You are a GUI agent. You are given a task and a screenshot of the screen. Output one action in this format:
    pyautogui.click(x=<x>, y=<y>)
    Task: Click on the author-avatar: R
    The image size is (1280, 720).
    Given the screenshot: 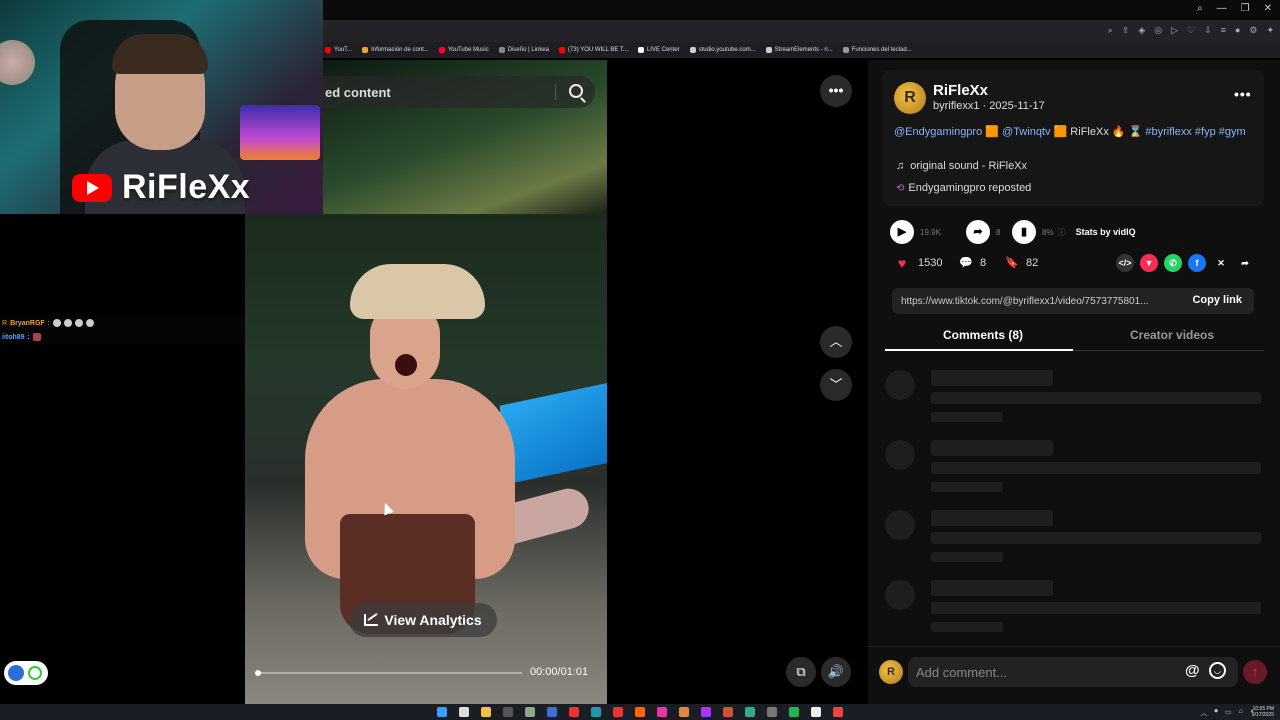 What is the action you would take?
    pyautogui.click(x=910, y=98)
    